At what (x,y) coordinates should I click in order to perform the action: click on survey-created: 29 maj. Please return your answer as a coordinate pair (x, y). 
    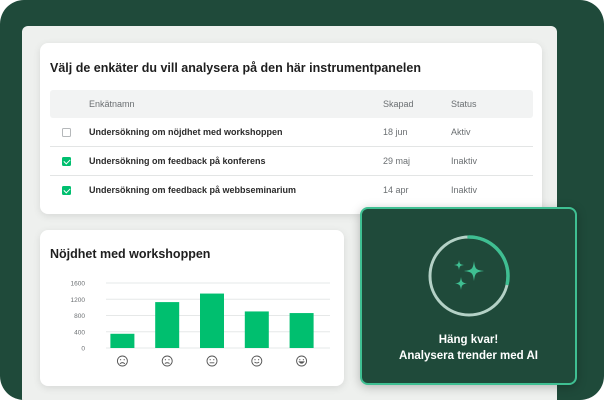
    Looking at the image, I should click on (397, 161).